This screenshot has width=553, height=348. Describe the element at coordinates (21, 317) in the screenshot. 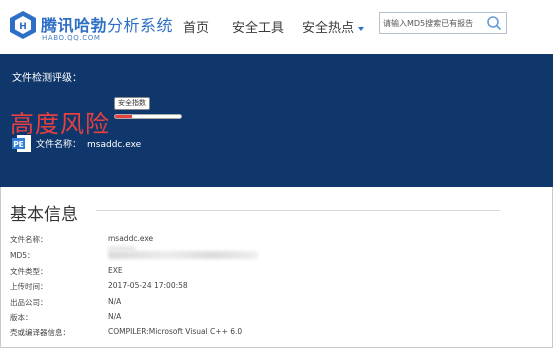

I see `info-key: 版本：` at that location.